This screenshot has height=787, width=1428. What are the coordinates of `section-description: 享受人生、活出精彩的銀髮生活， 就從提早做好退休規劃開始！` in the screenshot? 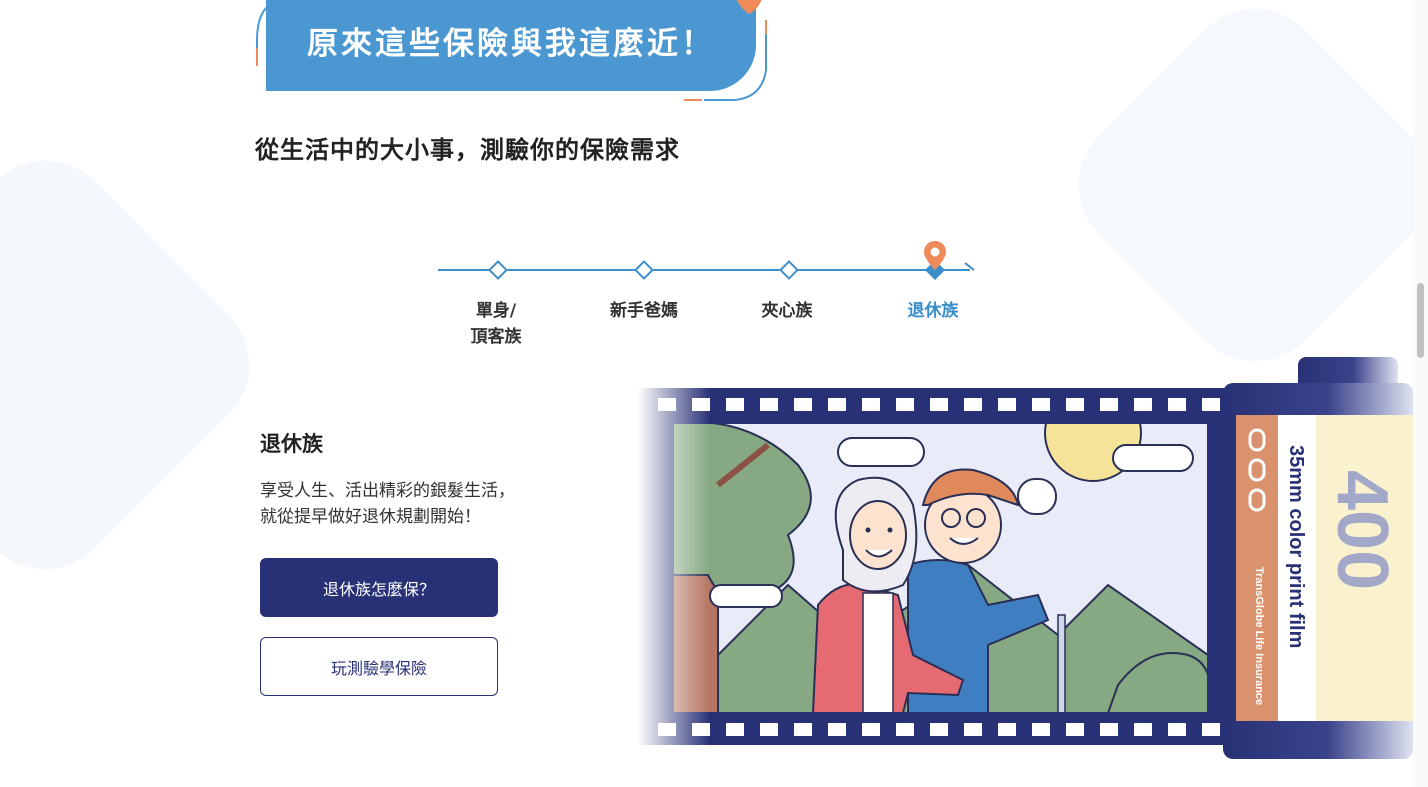 It's located at (387, 504).